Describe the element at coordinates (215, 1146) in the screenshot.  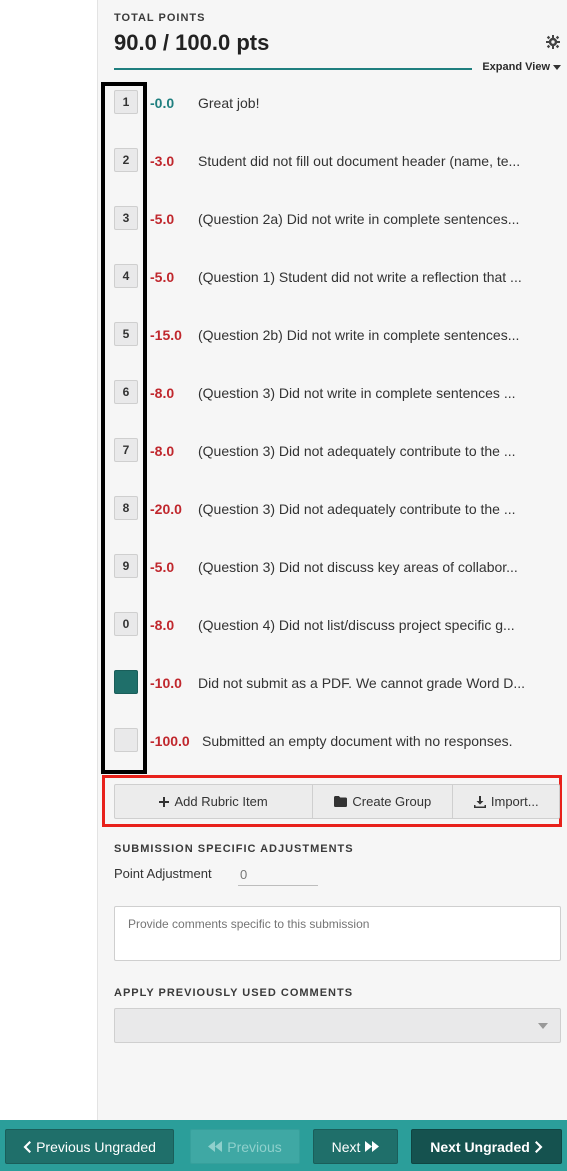
I see `rewind-icon` at that location.